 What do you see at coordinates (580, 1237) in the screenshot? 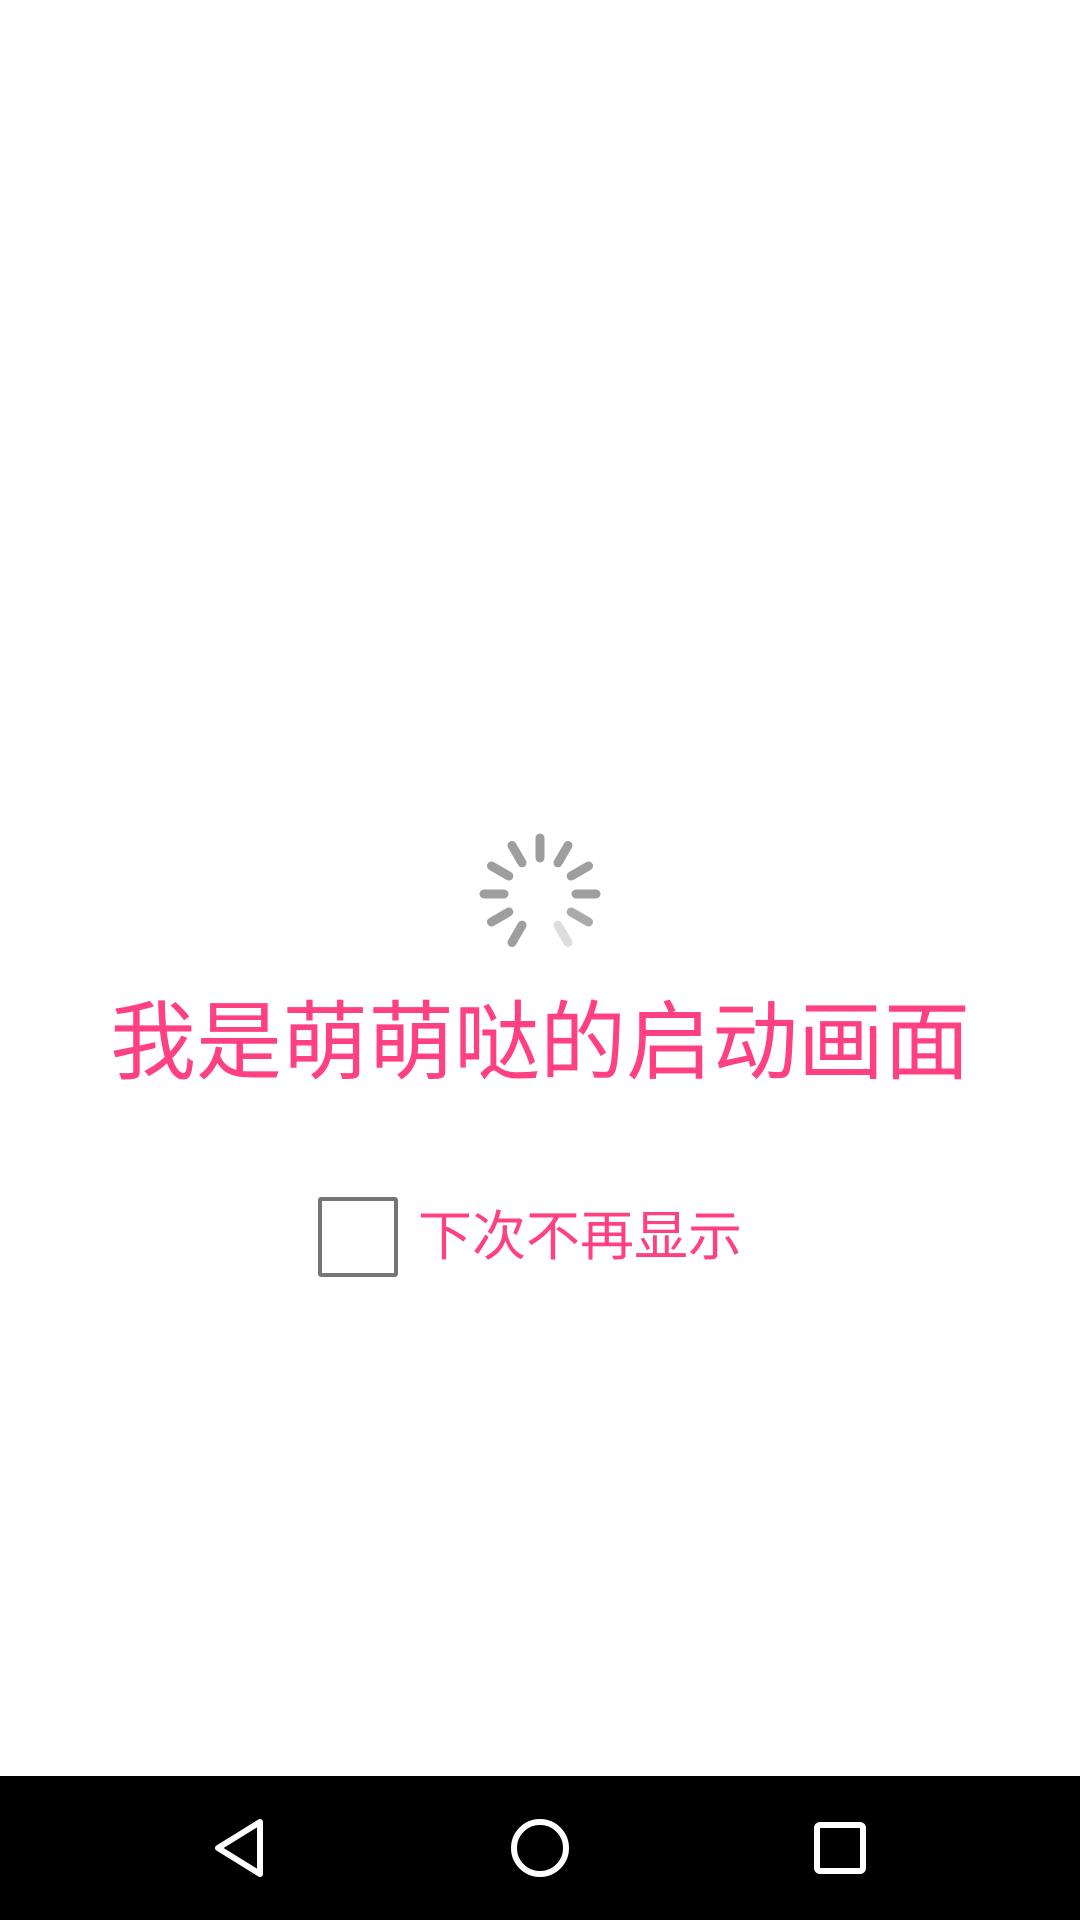
I see `dont-show-again-label: 下次不再显示` at bounding box center [580, 1237].